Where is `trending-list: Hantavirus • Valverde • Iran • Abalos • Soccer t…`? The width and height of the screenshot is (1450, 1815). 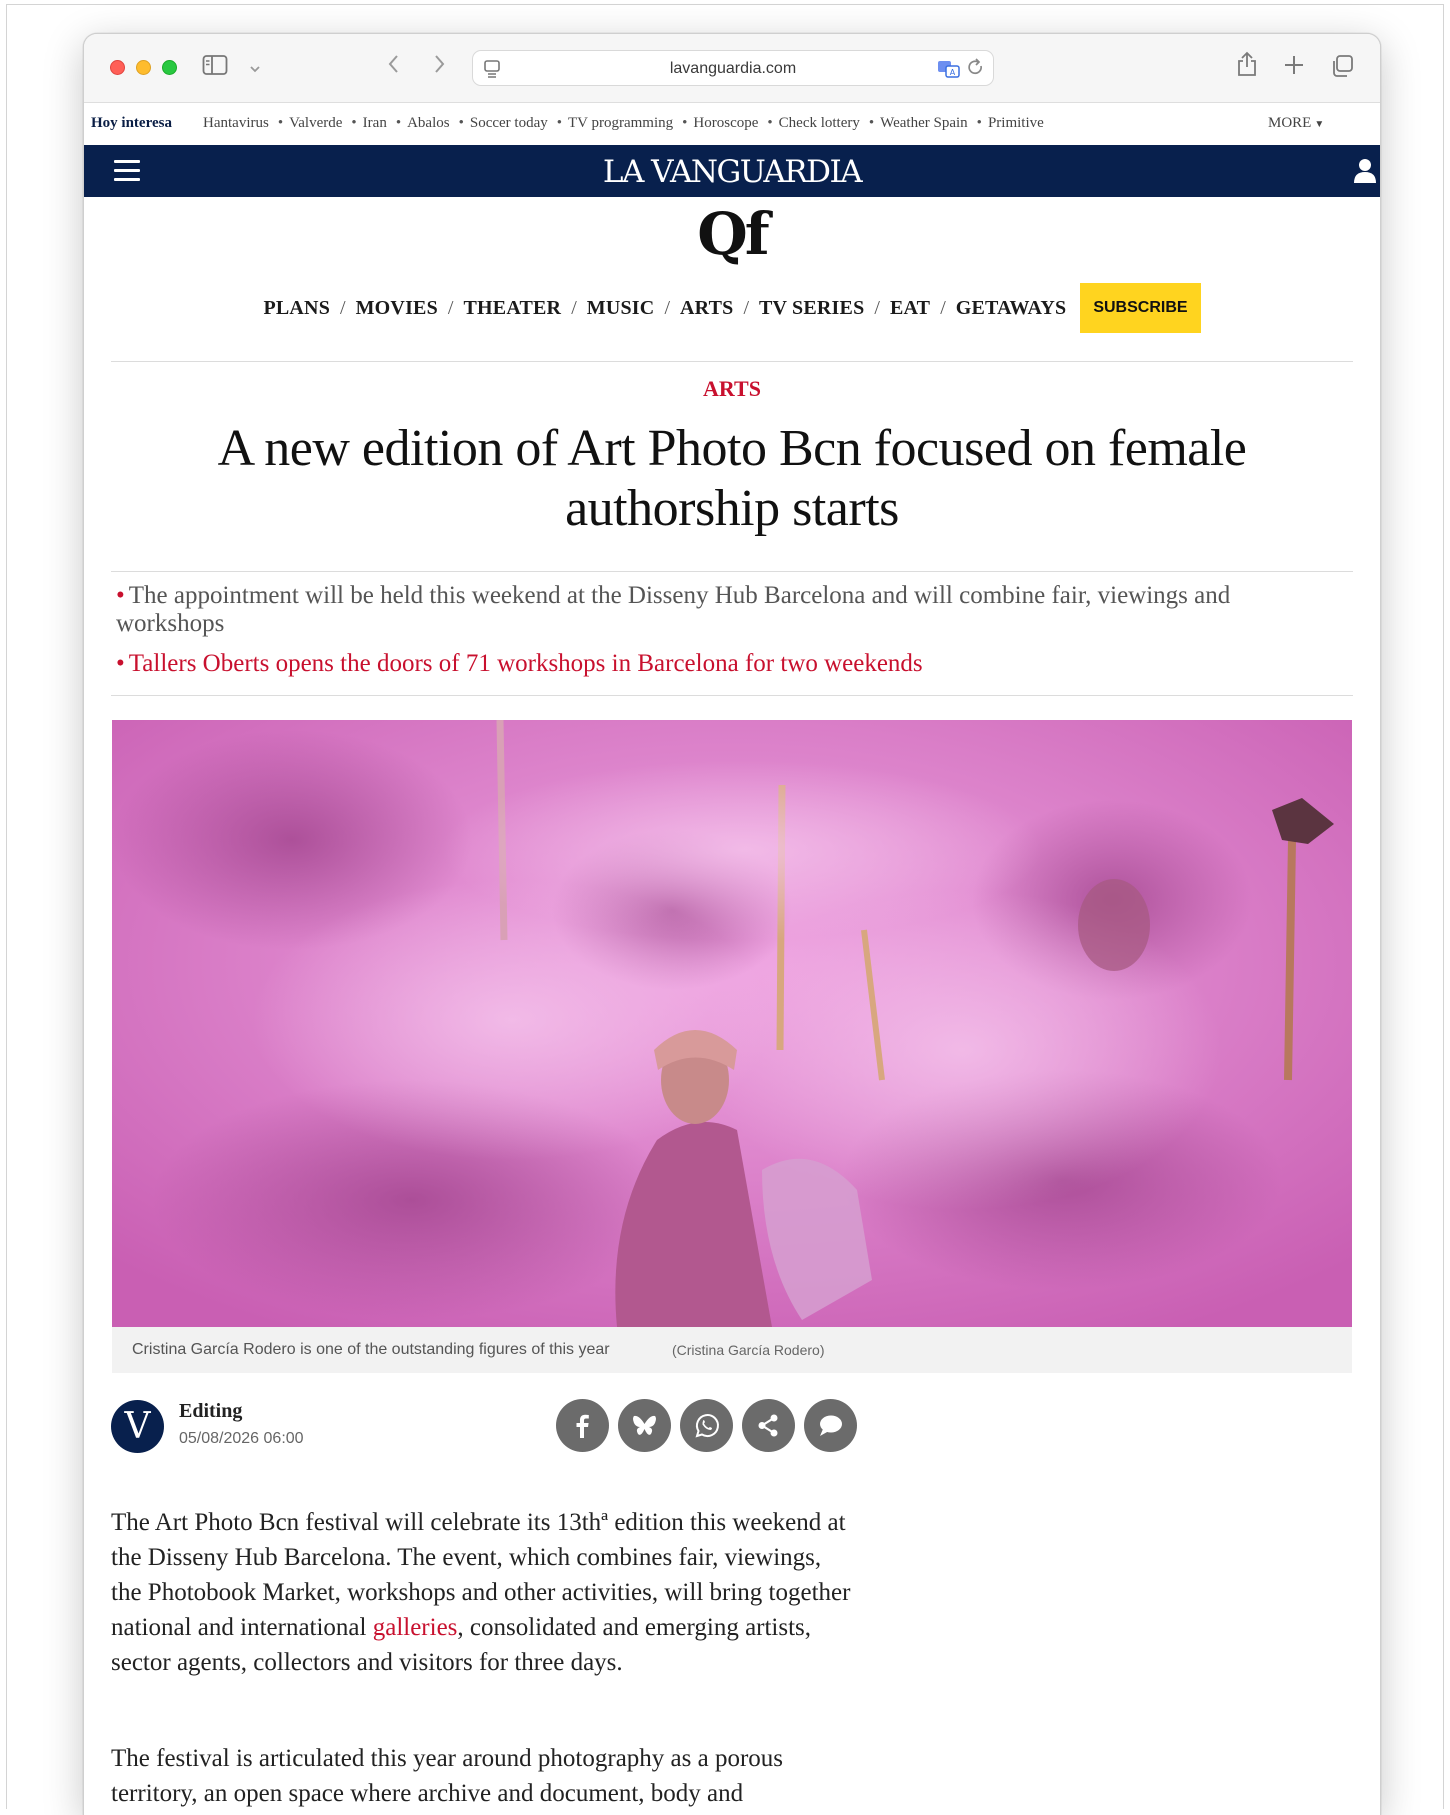 trending-list: Hantavirus • Valverde • Iran • Abalos • Soccer t… is located at coordinates (628, 123).